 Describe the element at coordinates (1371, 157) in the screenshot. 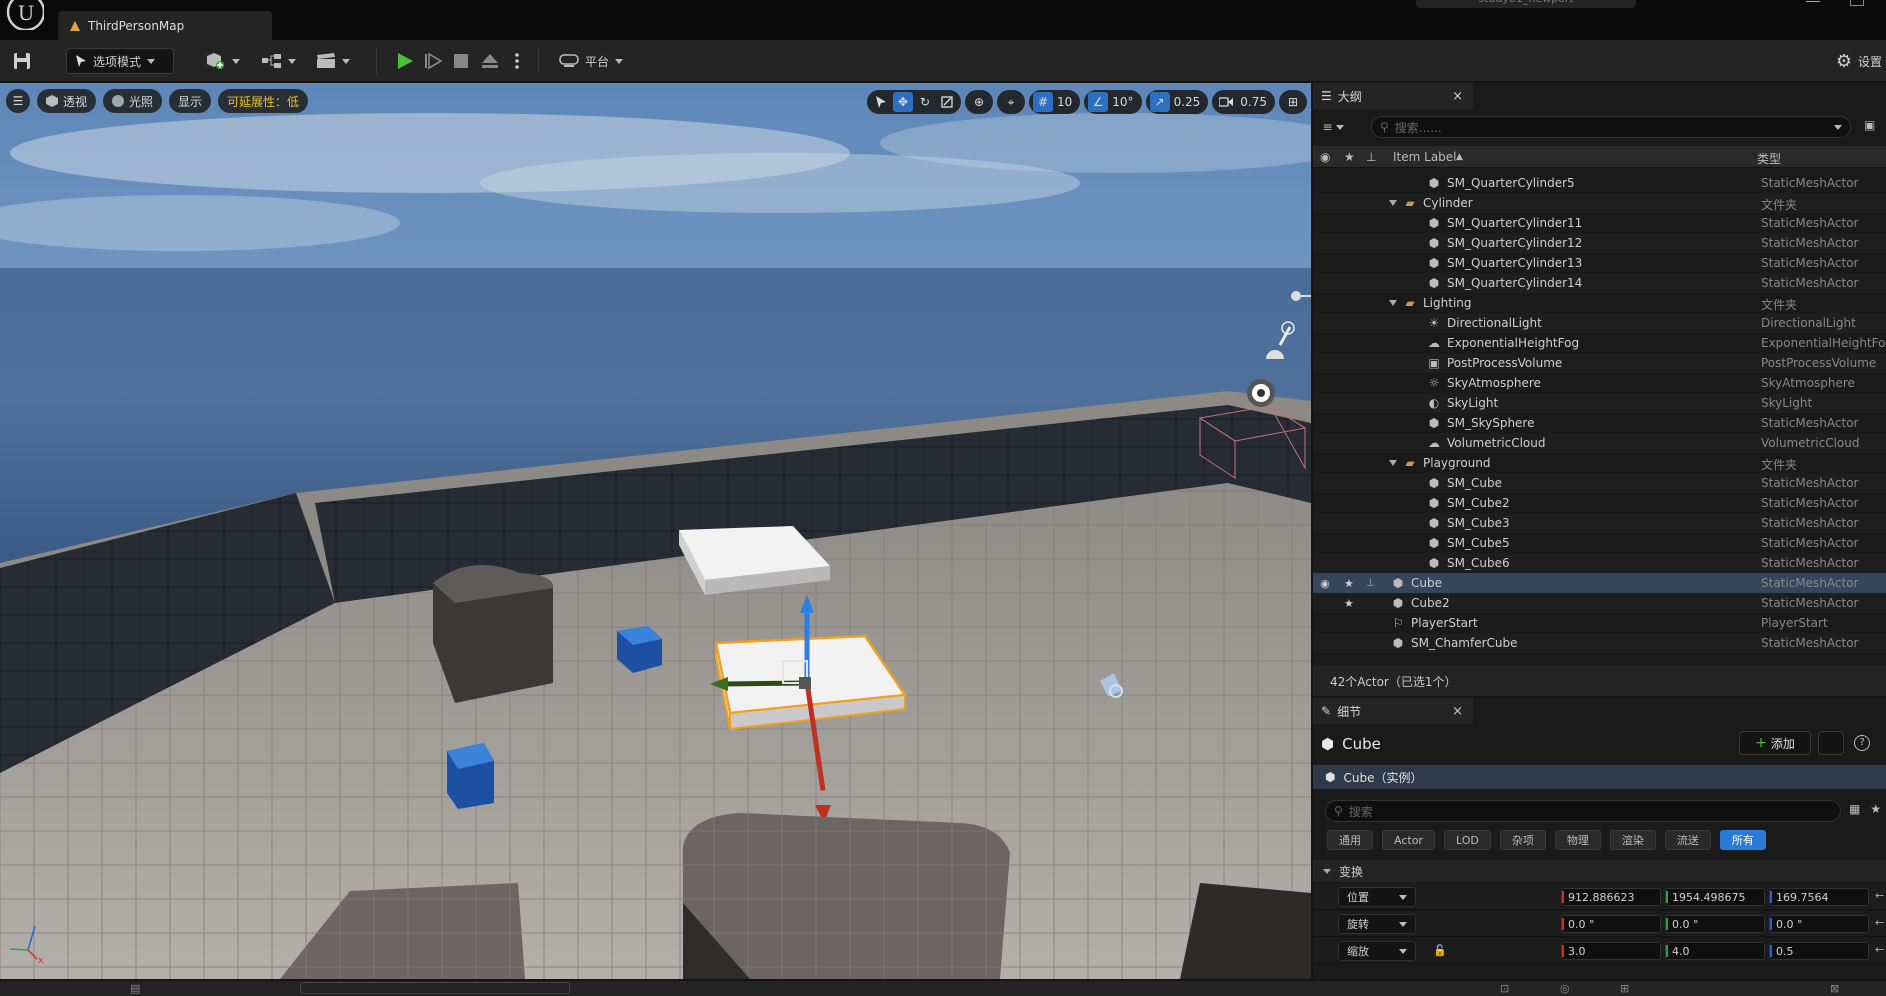

I see `pin-column-icon: ⊥` at that location.